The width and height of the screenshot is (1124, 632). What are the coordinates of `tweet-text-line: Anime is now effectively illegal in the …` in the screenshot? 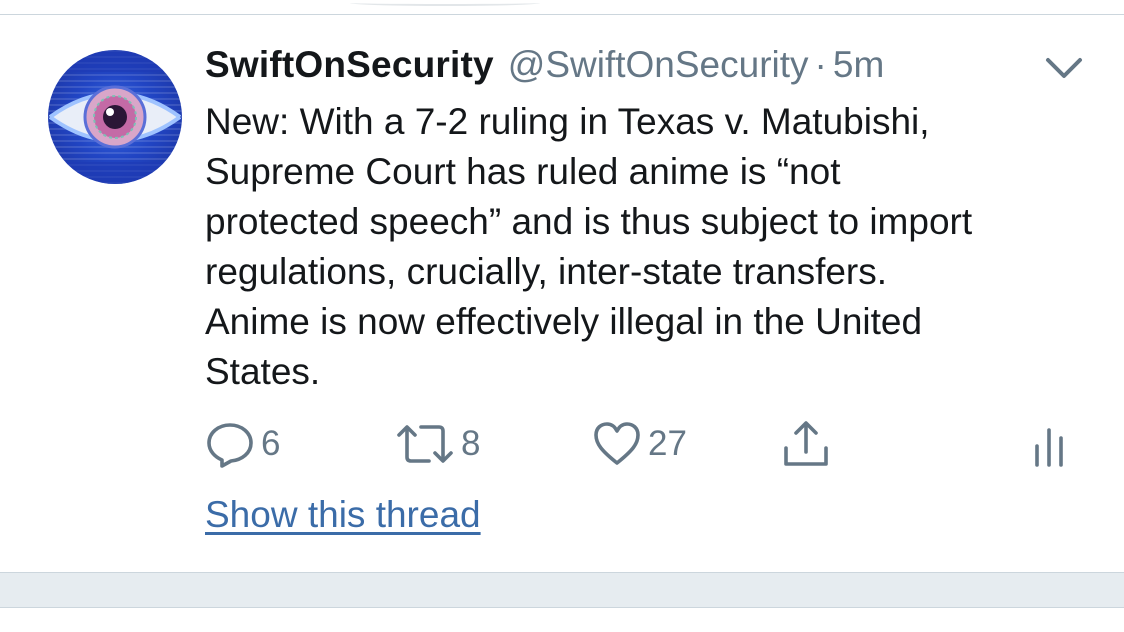 It's located at (564, 321).